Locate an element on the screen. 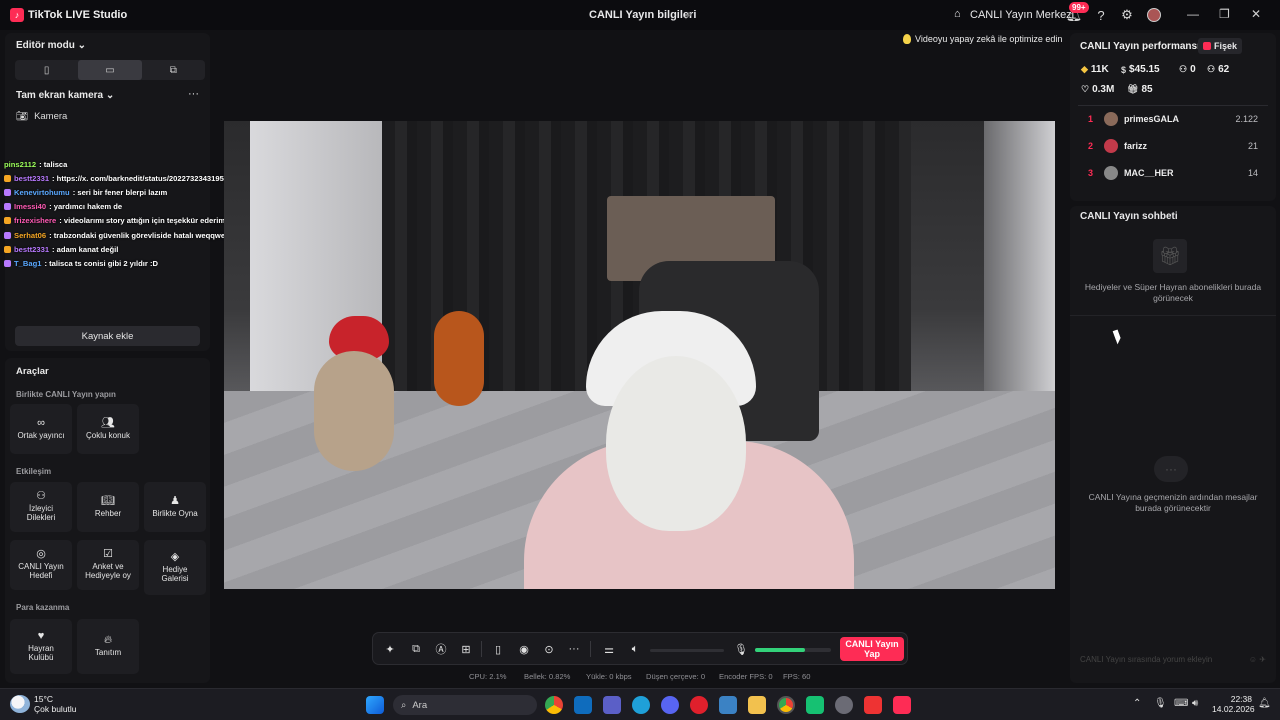 This screenshot has width=1280, height=720. viewer-wishes-button: ⚇ İzleyici Dilekleri is located at coordinates (41, 507).